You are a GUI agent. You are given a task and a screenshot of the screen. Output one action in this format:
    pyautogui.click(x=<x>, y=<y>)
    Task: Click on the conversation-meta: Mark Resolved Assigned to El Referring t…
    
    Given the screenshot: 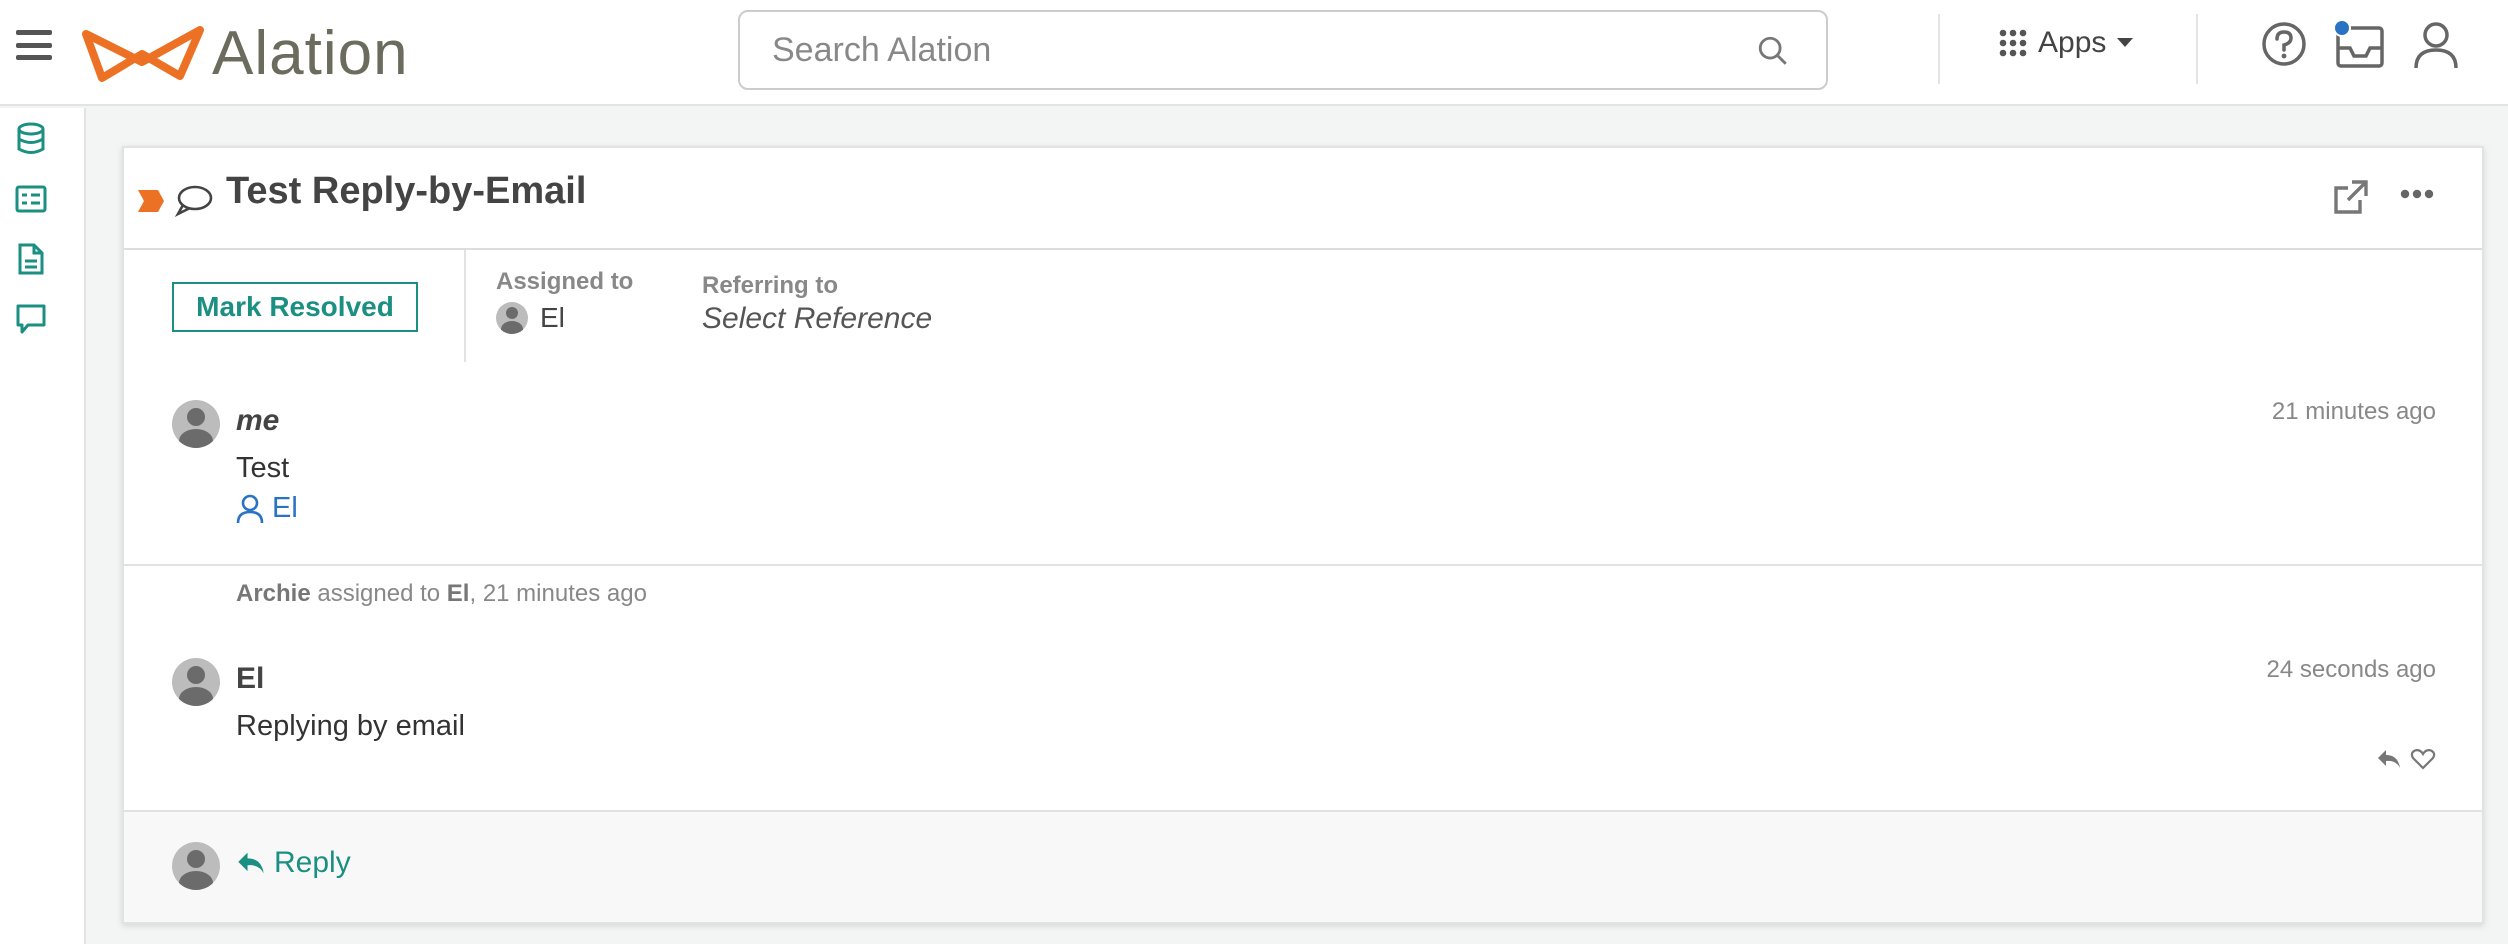 What is the action you would take?
    pyautogui.click(x=1303, y=310)
    